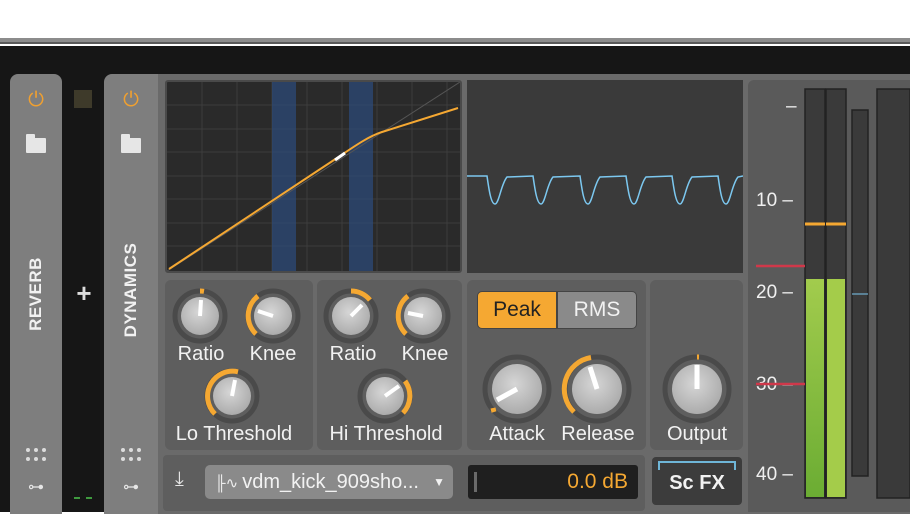 The height and width of the screenshot is (514, 910). I want to click on level-meter-left, so click(815, 293).